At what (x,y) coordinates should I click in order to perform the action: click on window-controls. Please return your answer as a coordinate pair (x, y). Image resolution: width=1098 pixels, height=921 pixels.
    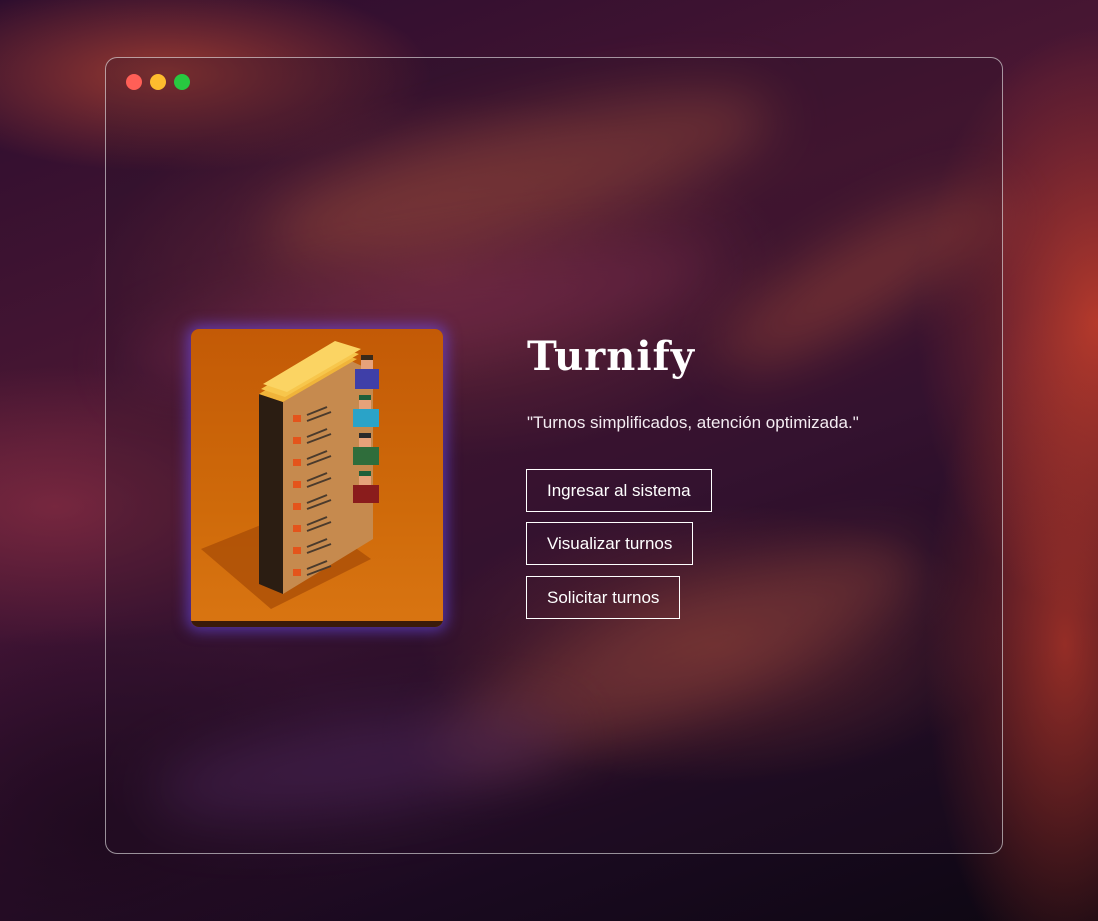
    Looking at the image, I should click on (158, 82).